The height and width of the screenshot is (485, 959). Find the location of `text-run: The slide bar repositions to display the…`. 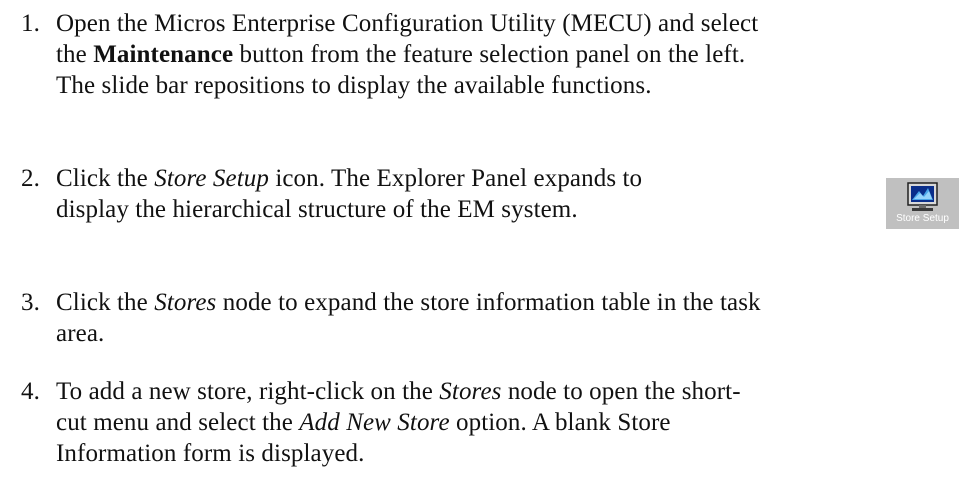

text-run: The slide bar repositions to display the… is located at coordinates (354, 85).